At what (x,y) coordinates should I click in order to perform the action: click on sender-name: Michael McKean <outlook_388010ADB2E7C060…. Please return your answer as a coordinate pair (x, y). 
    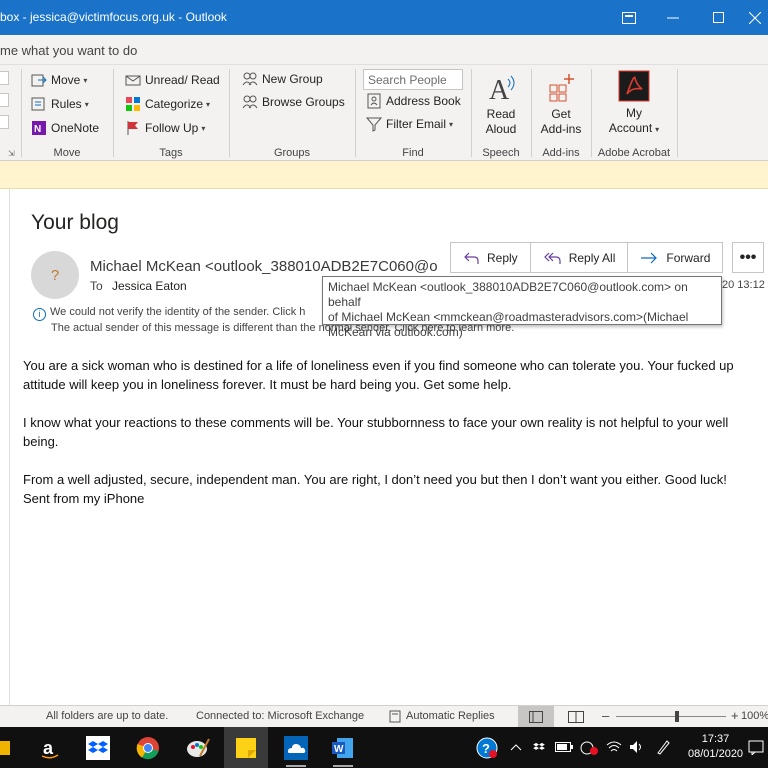
    Looking at the image, I should click on (264, 266).